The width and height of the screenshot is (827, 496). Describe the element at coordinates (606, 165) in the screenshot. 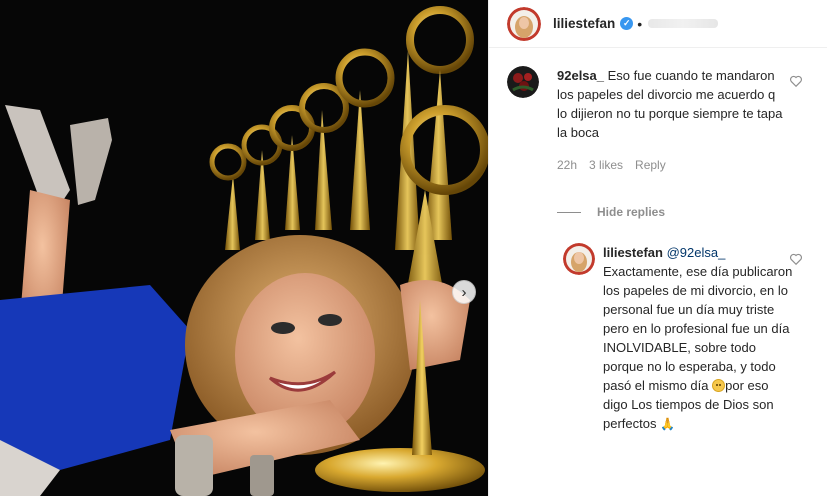

I see `comment-likes-count: 3 likes` at that location.